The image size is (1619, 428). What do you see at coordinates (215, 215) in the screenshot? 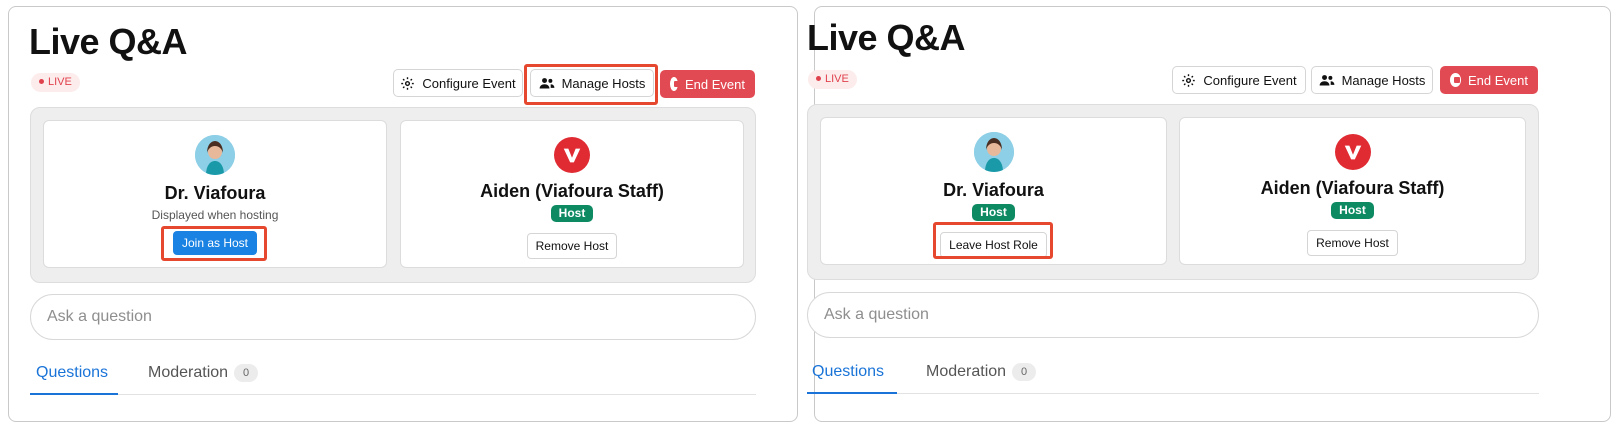
I see `host-subtitle: Displayed when hosting` at bounding box center [215, 215].